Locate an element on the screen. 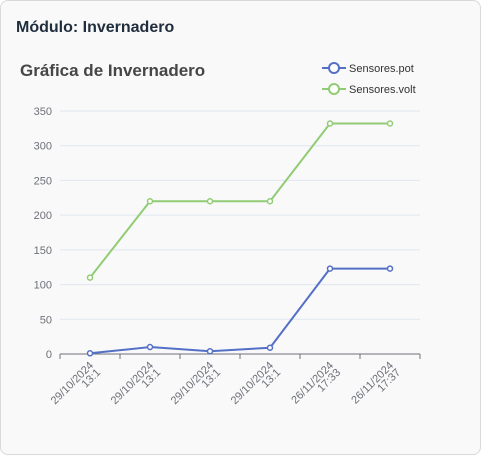 The image size is (481, 455). y-tick-label: 250 is located at coordinates (43, 181).